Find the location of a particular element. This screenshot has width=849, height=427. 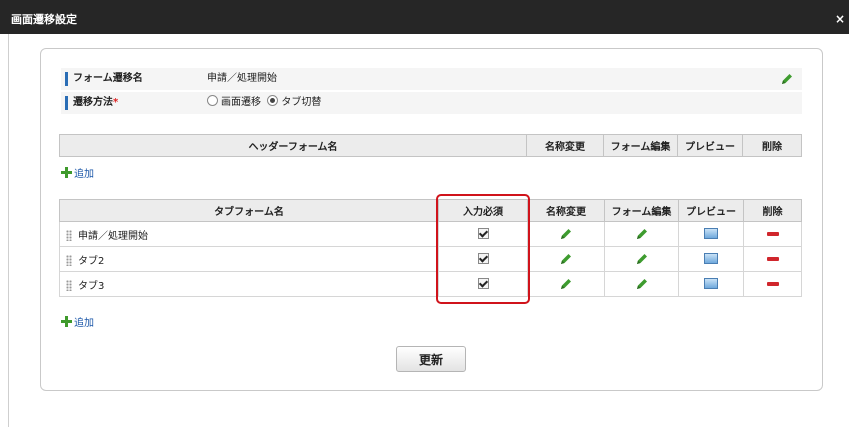

form-transition-name-row: フォーム遷移名 申請／処理開始 is located at coordinates (431, 79).